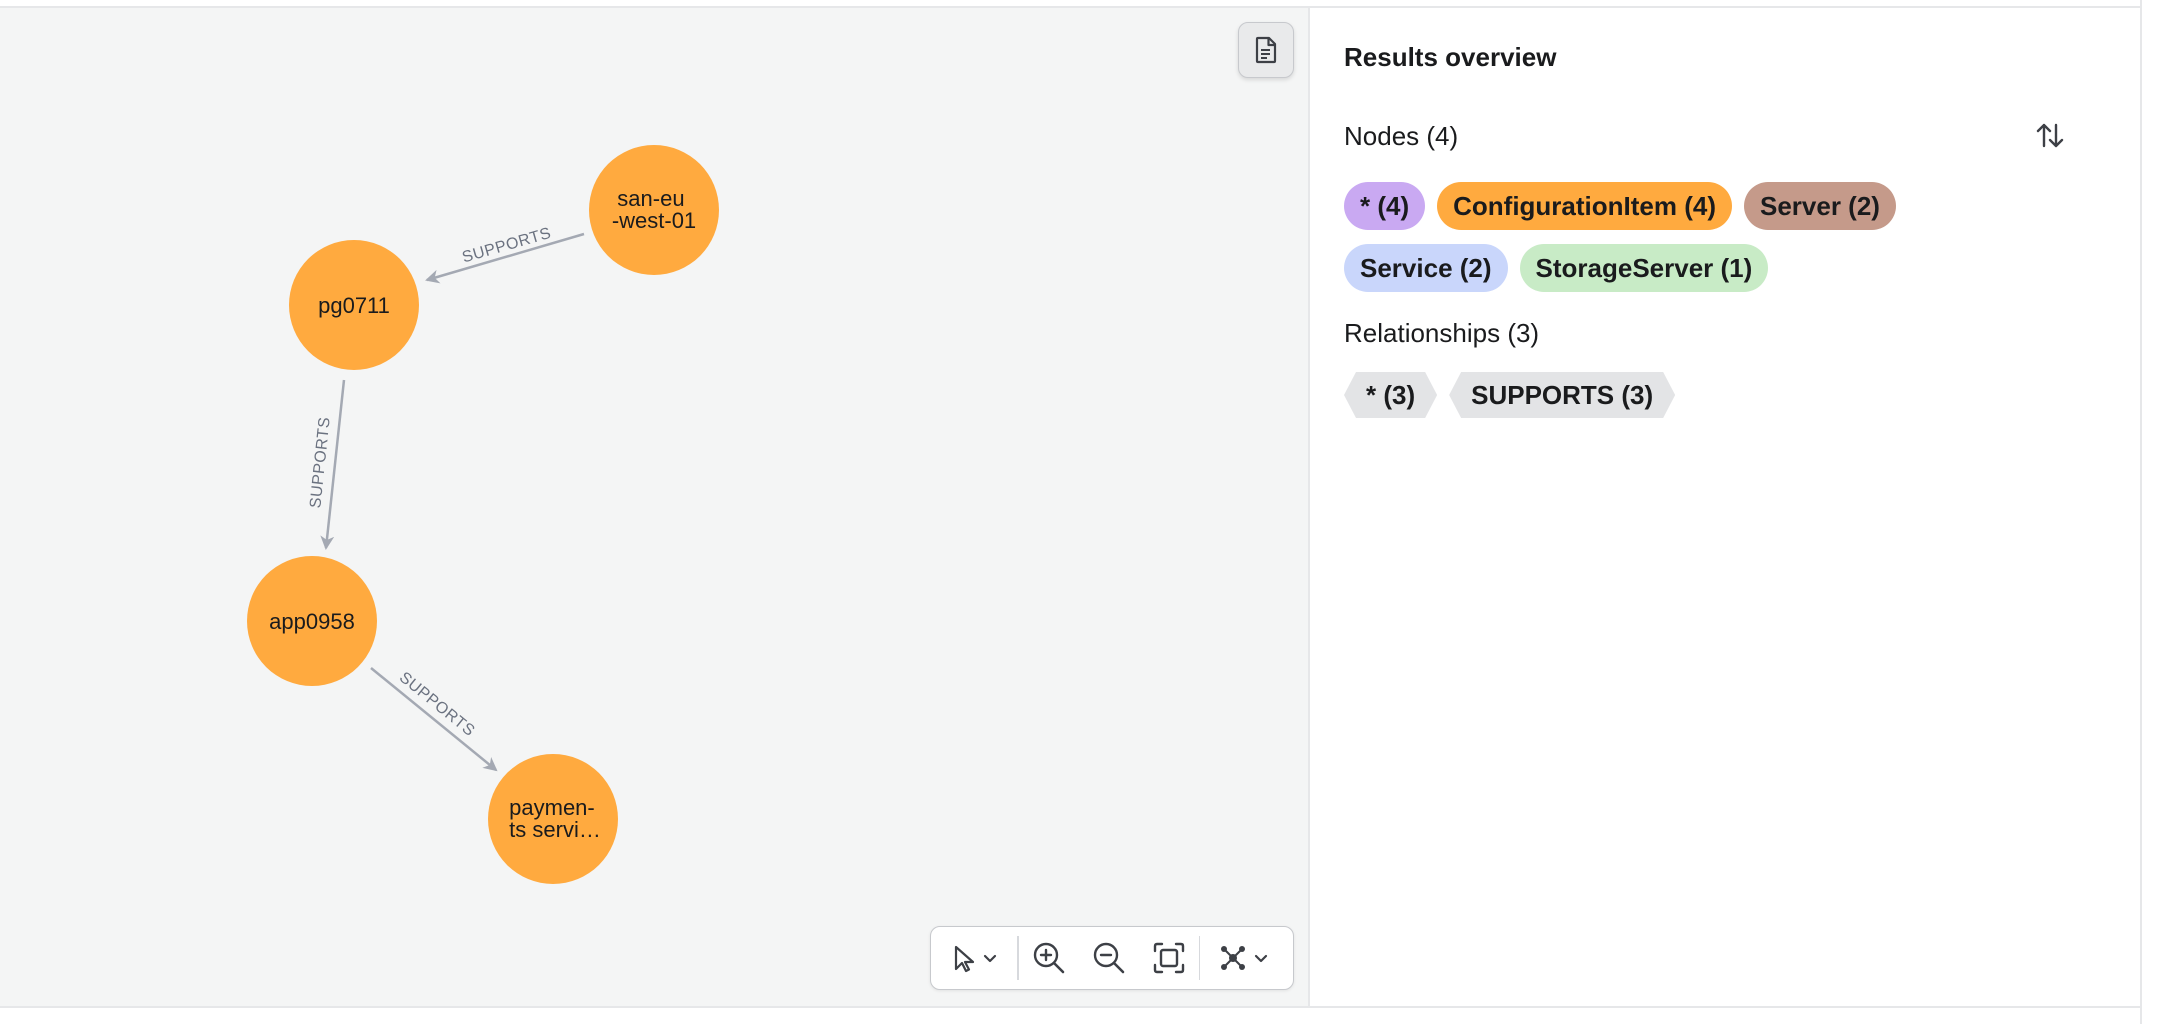  I want to click on zoom-out-icon, so click(1108, 958).